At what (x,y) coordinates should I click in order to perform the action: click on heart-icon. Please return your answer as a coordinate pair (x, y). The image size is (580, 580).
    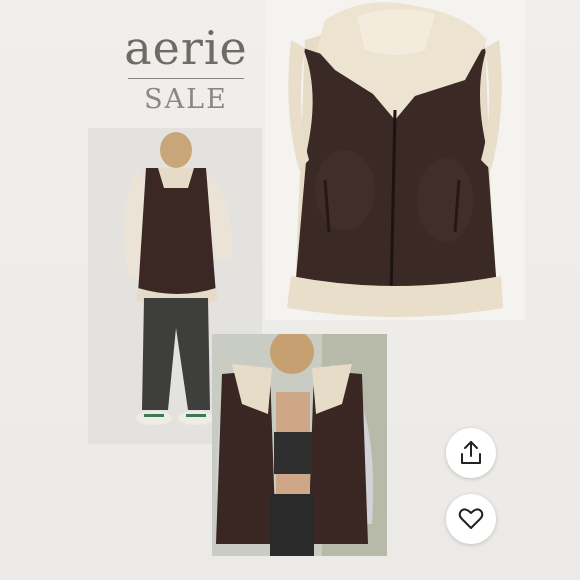
    Looking at the image, I should click on (471, 519).